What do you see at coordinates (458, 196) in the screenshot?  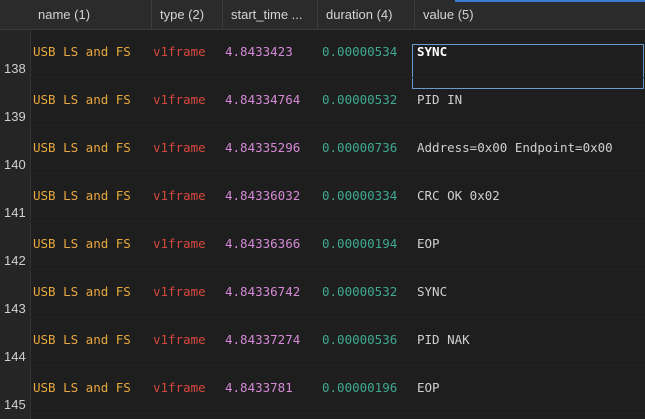 I see `cell-value: CRC OK 0x02` at bounding box center [458, 196].